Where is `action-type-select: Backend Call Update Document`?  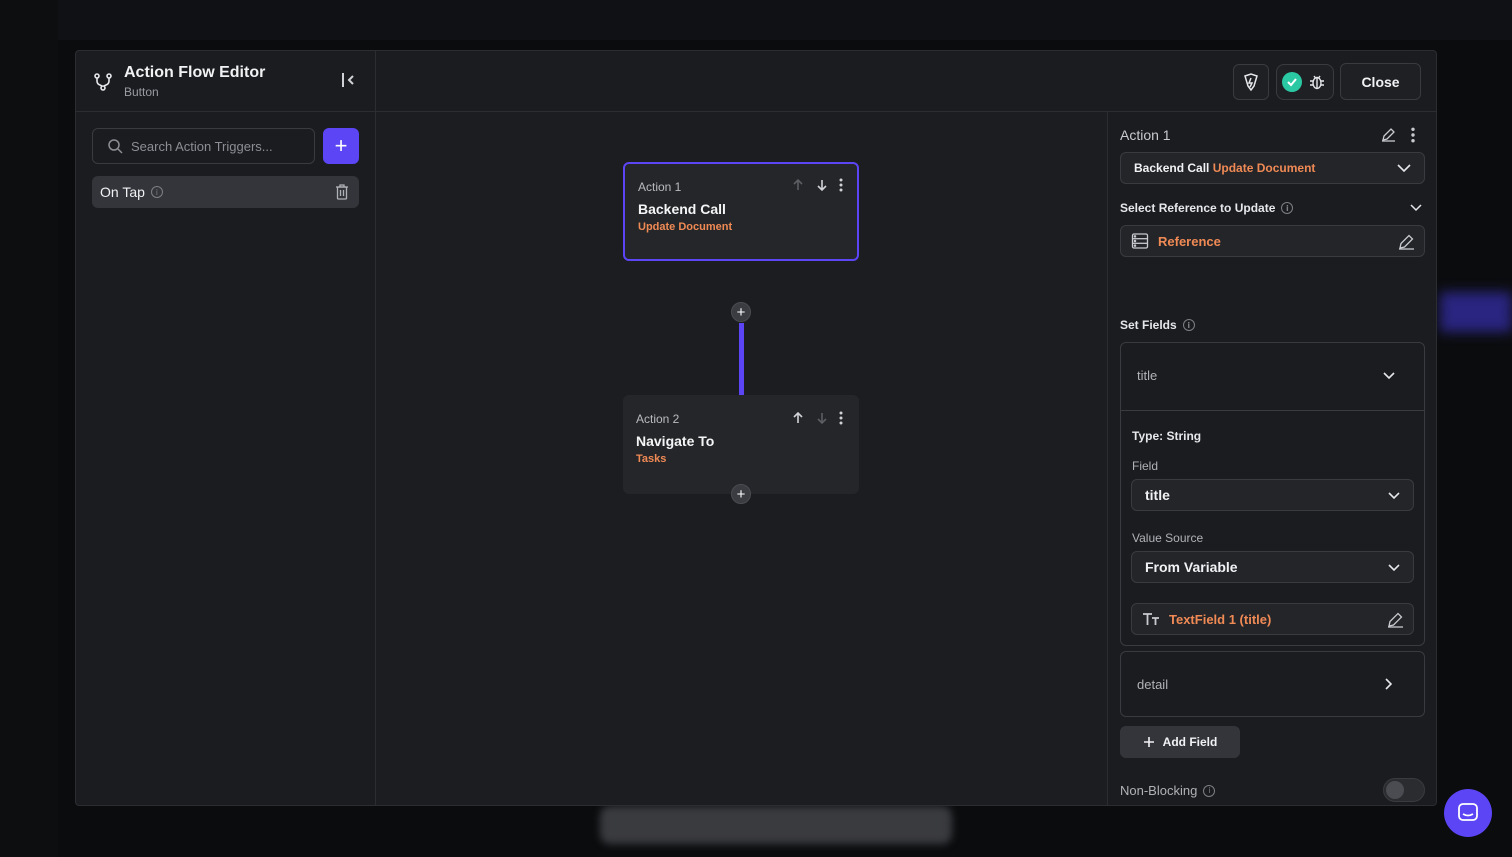
action-type-select: Backend Call Update Document is located at coordinates (1272, 168).